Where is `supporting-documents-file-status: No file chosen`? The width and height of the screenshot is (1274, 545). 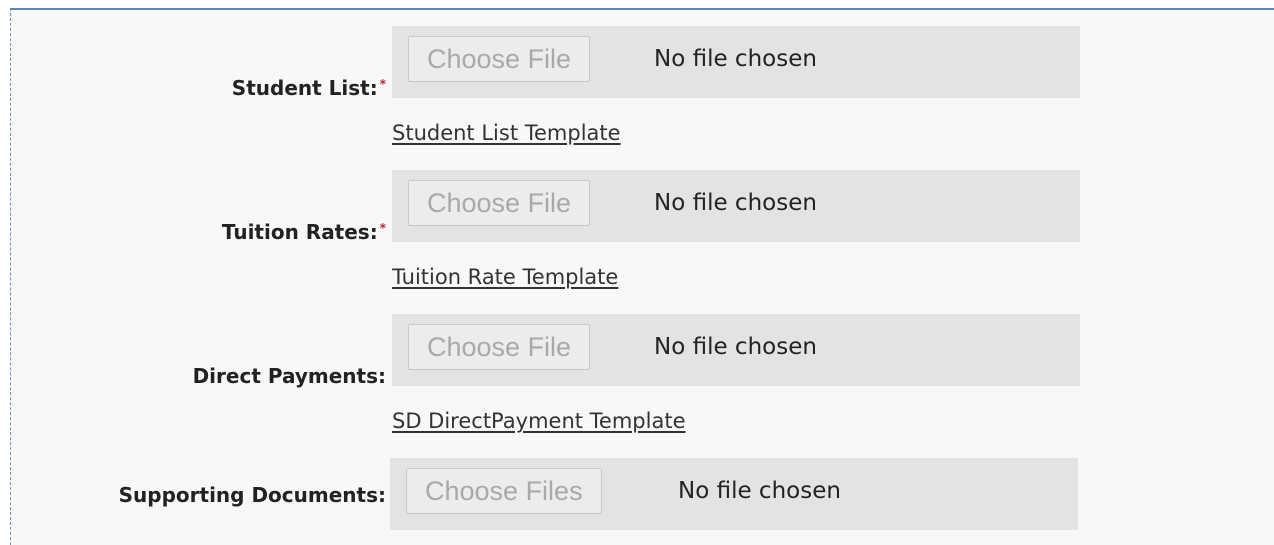
supporting-documents-file-status: No file chosen is located at coordinates (759, 491).